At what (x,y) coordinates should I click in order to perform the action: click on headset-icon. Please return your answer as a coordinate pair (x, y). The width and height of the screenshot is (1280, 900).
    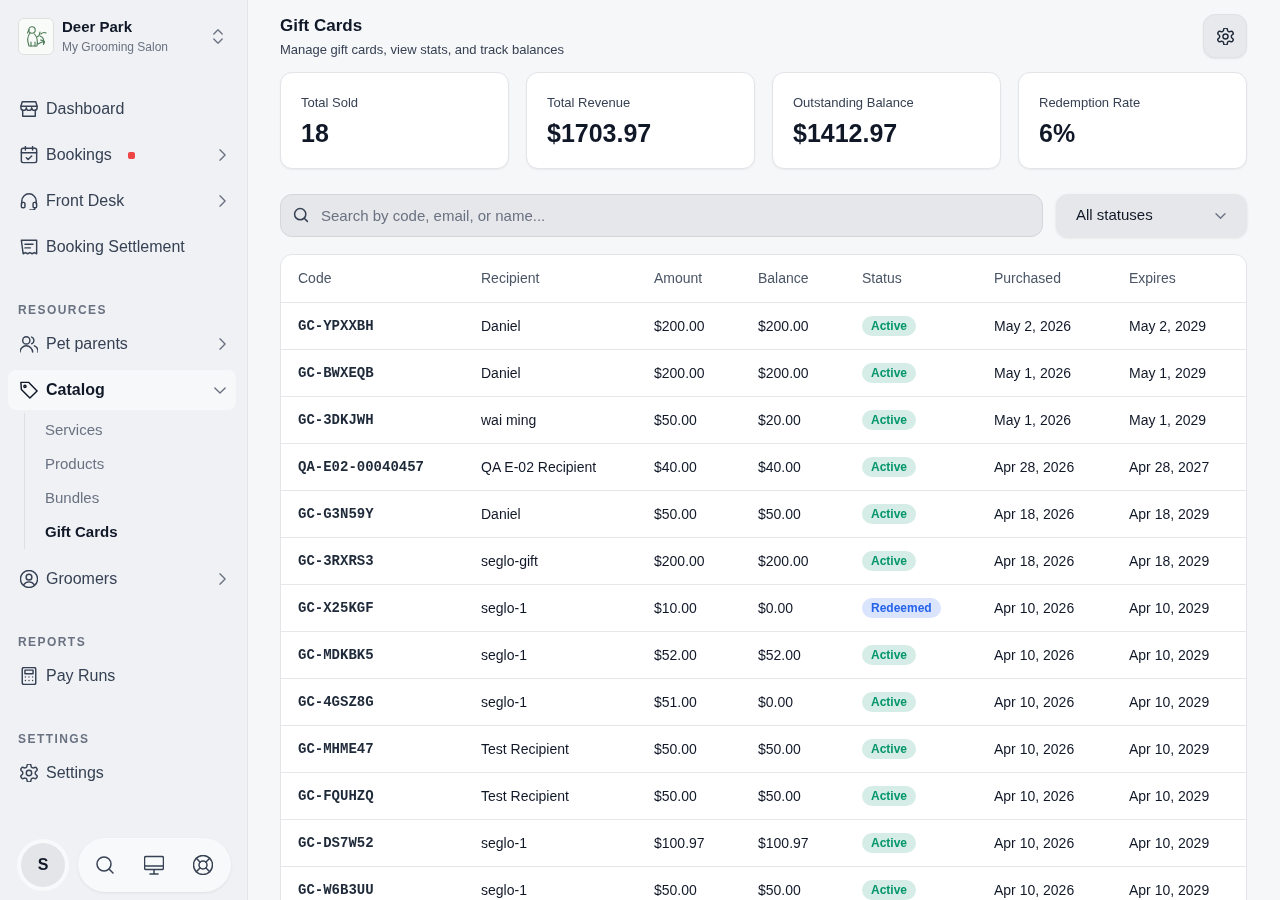
    Looking at the image, I should click on (29, 201).